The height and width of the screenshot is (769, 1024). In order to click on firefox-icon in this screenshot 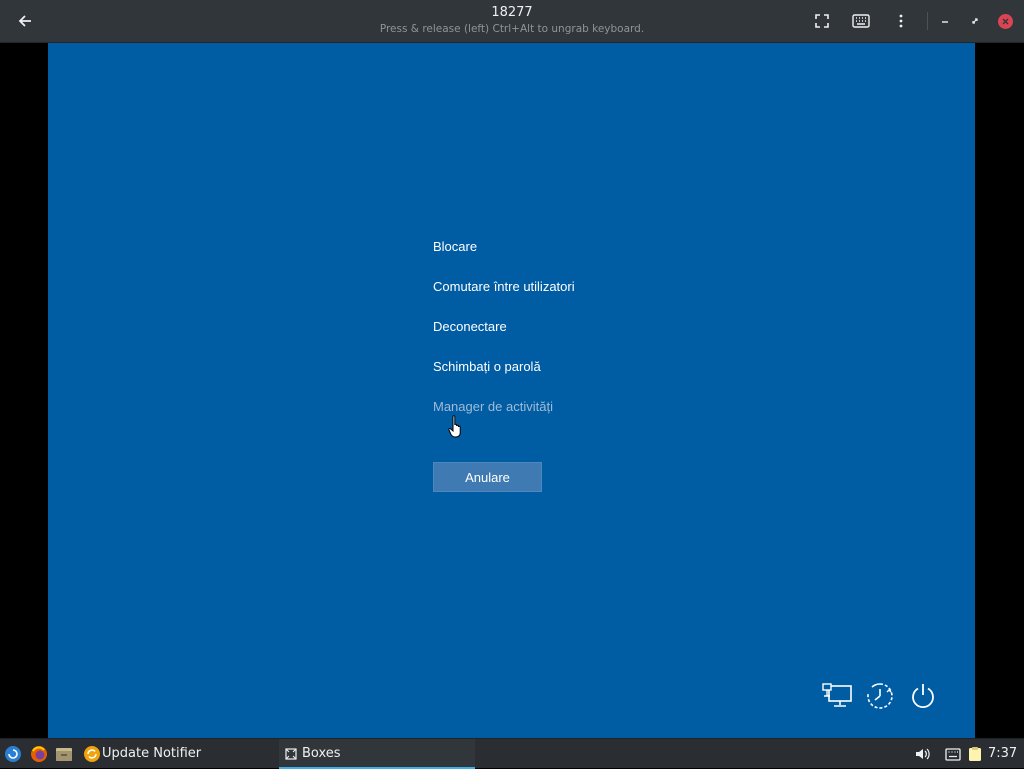, I will do `click(39, 754)`.